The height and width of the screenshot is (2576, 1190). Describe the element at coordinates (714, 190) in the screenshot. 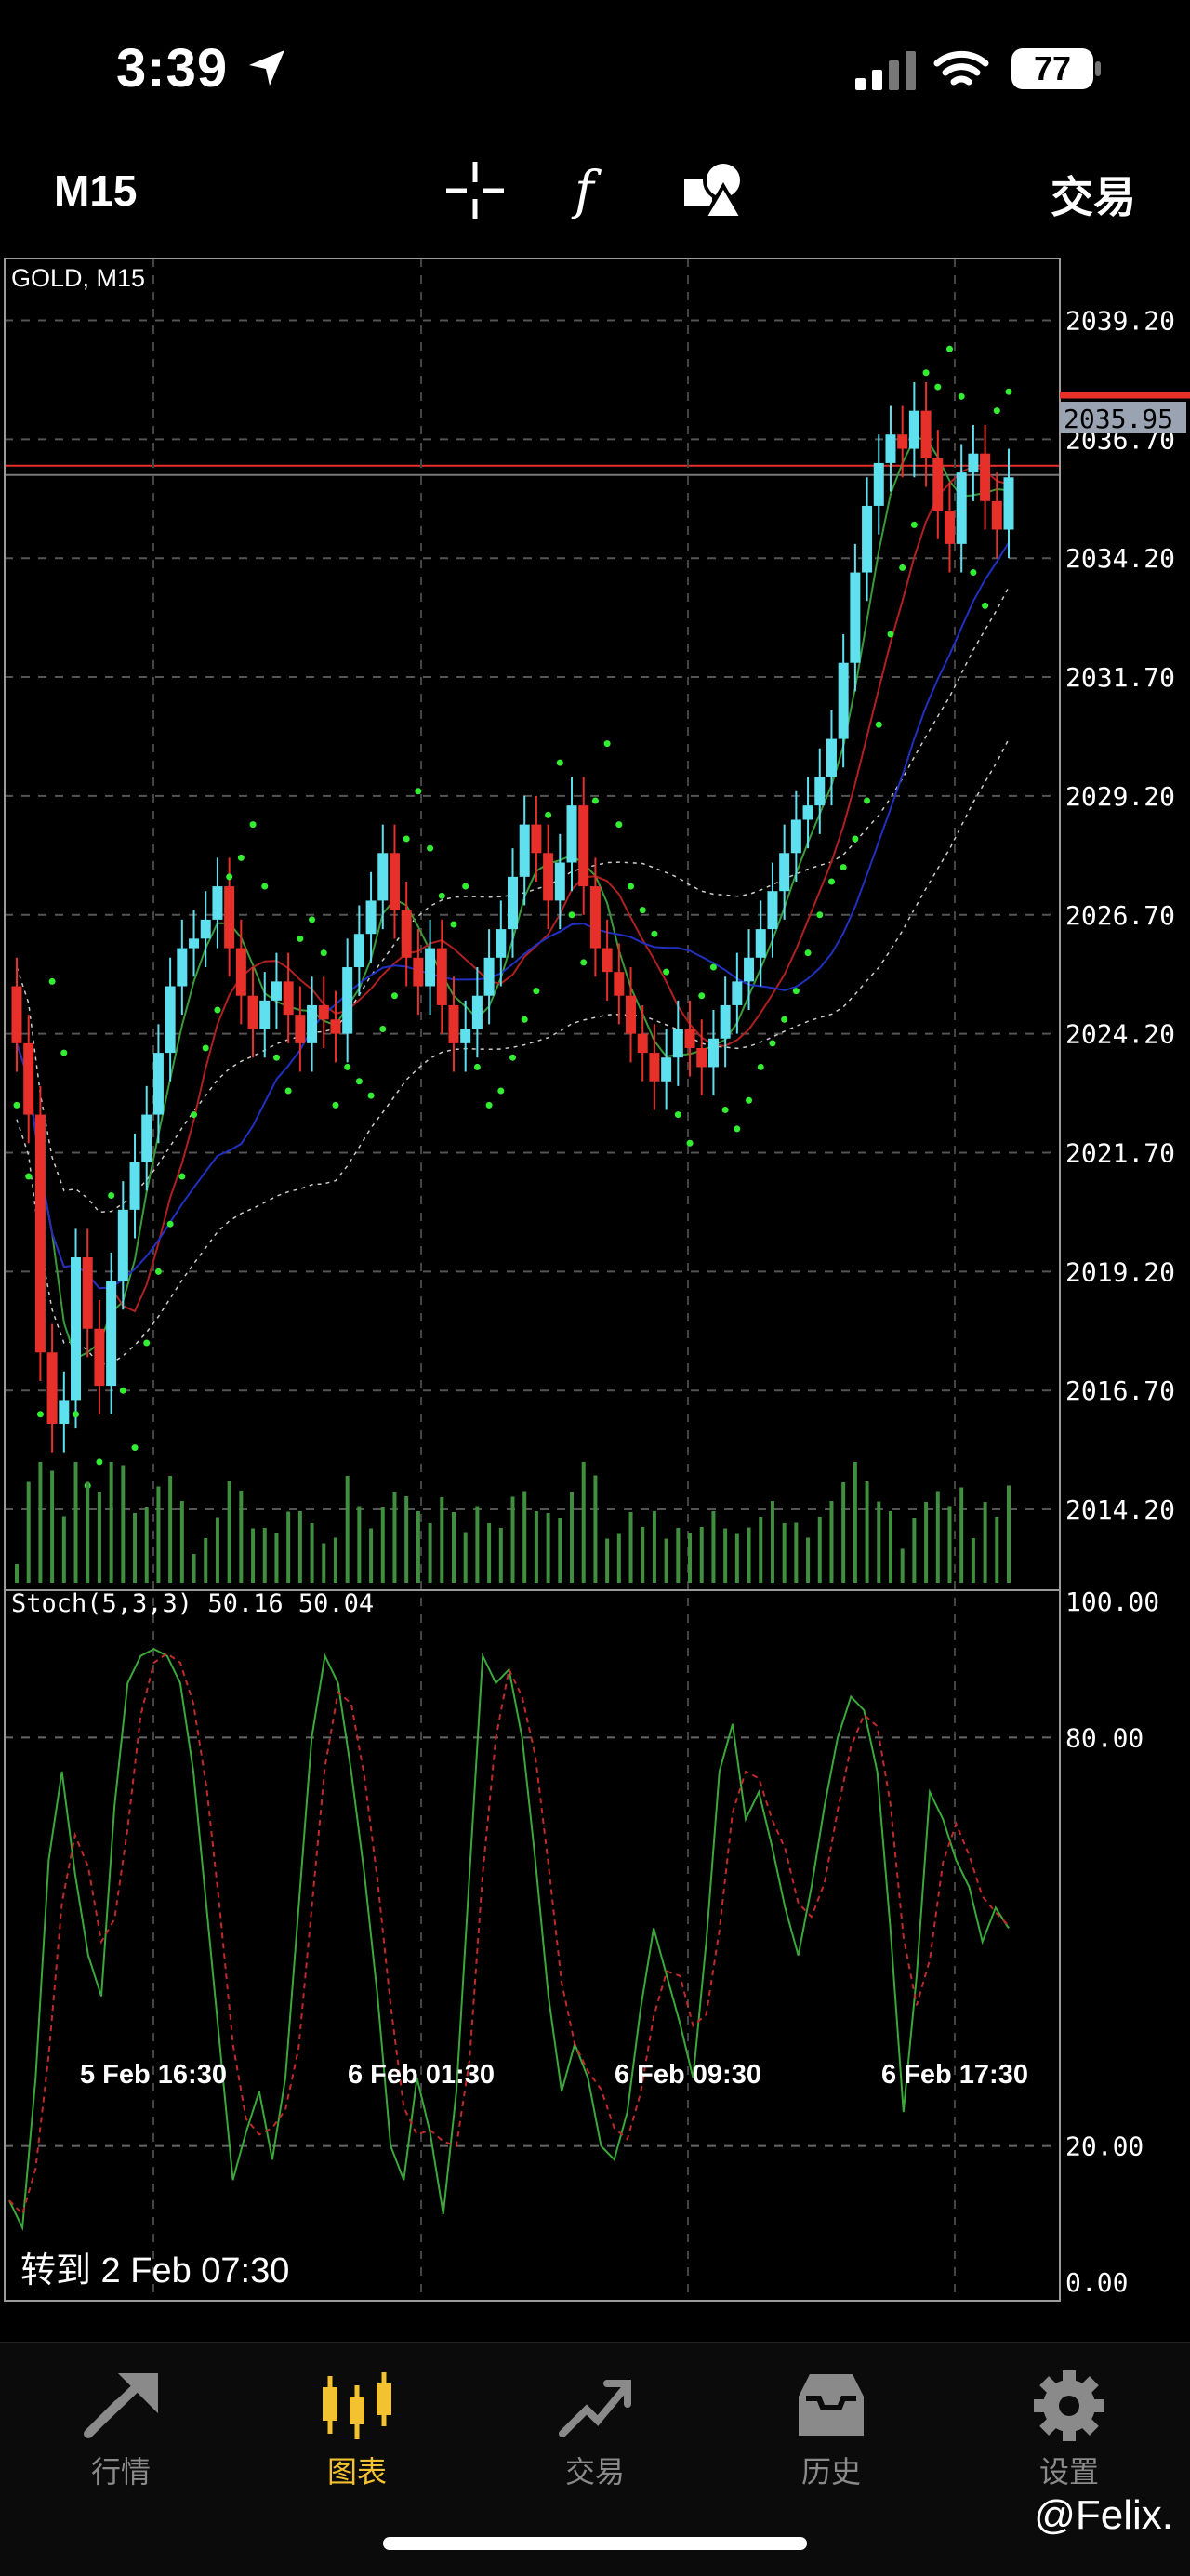

I see `shapes-icon` at that location.